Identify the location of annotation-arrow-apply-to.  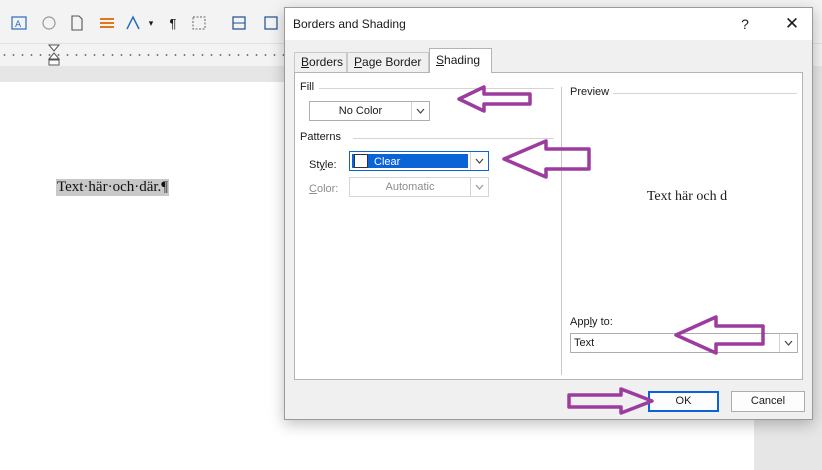
(719, 335).